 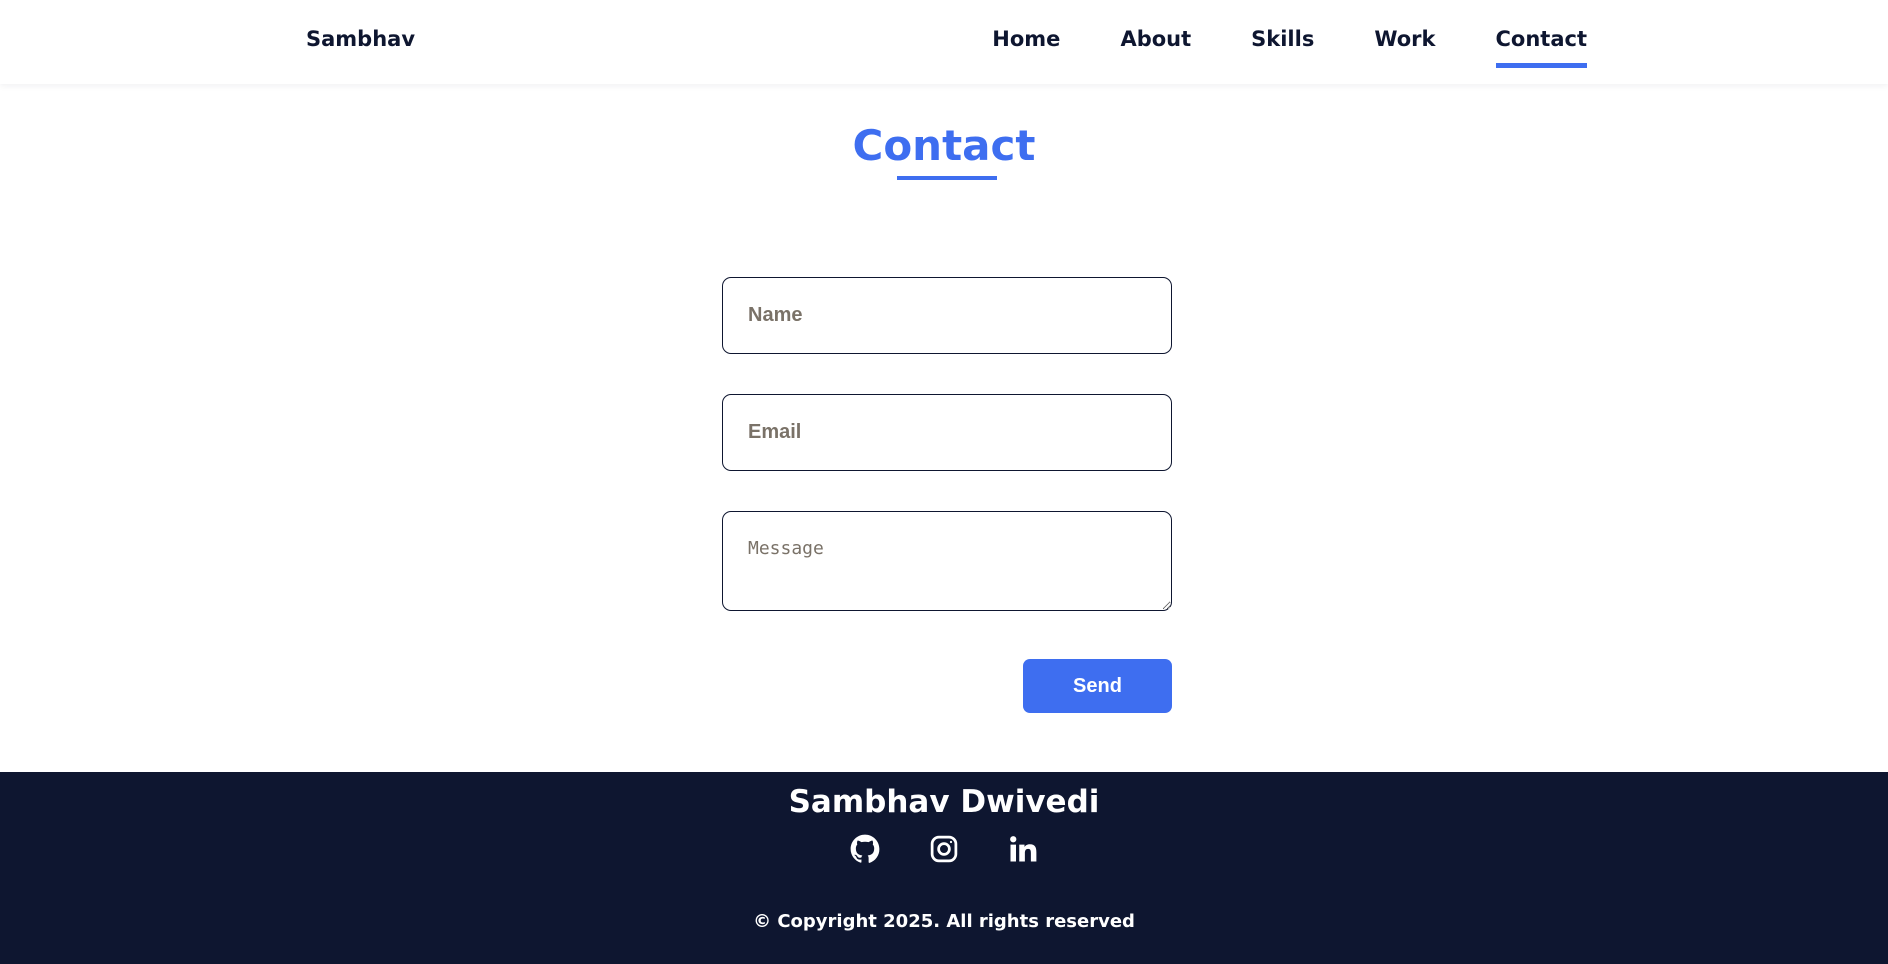 I want to click on contact-form, so click(x=947, y=444).